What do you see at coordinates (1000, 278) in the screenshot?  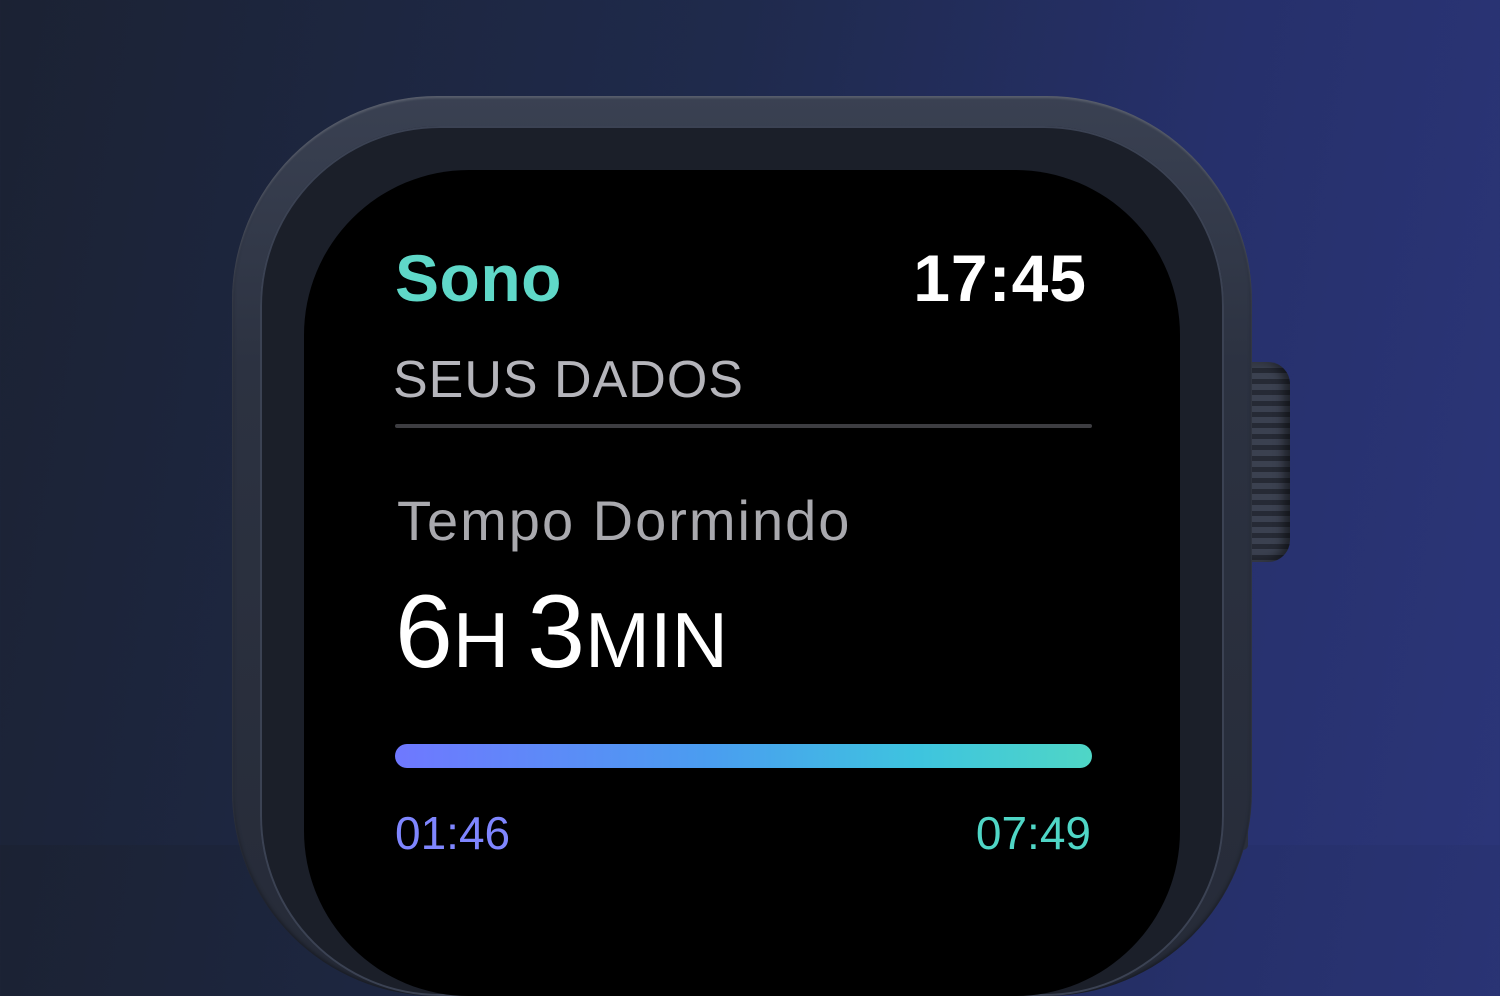 I see `status-clock: 17:45` at bounding box center [1000, 278].